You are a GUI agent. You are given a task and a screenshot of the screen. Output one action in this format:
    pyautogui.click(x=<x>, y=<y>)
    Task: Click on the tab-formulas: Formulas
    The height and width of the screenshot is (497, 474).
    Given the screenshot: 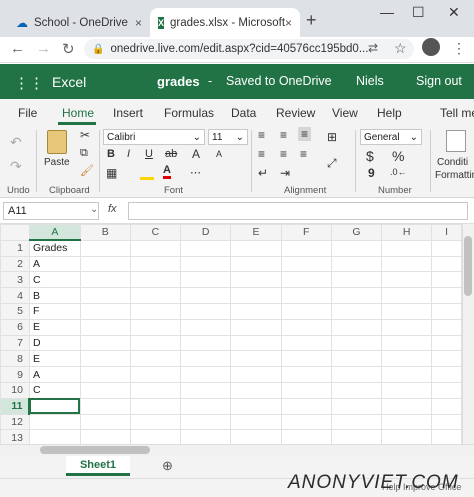 What is the action you would take?
    pyautogui.click(x=189, y=113)
    